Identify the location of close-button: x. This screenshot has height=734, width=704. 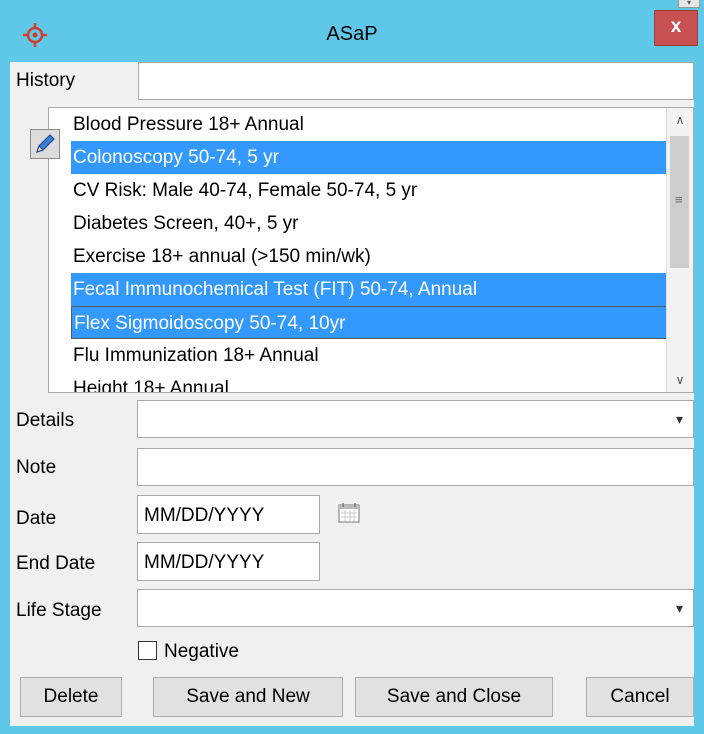
(676, 28).